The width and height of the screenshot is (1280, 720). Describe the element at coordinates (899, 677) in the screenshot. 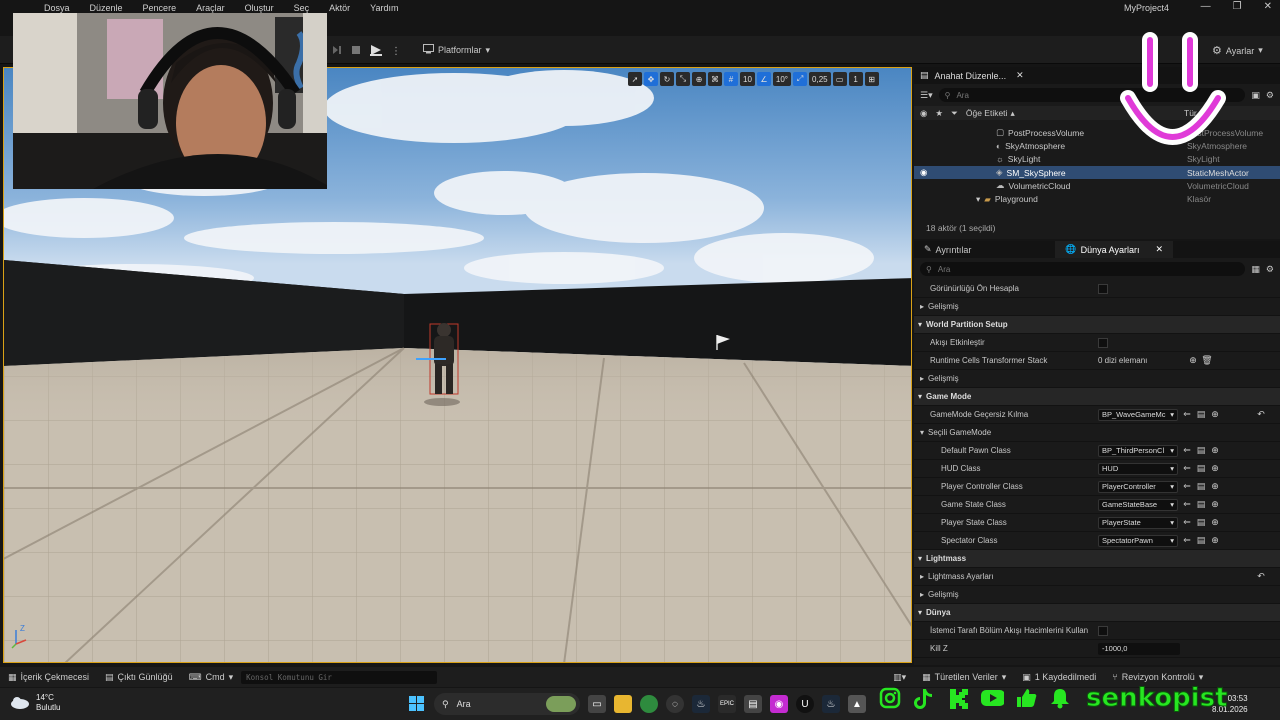

I see `trace-button: ▥▾` at that location.